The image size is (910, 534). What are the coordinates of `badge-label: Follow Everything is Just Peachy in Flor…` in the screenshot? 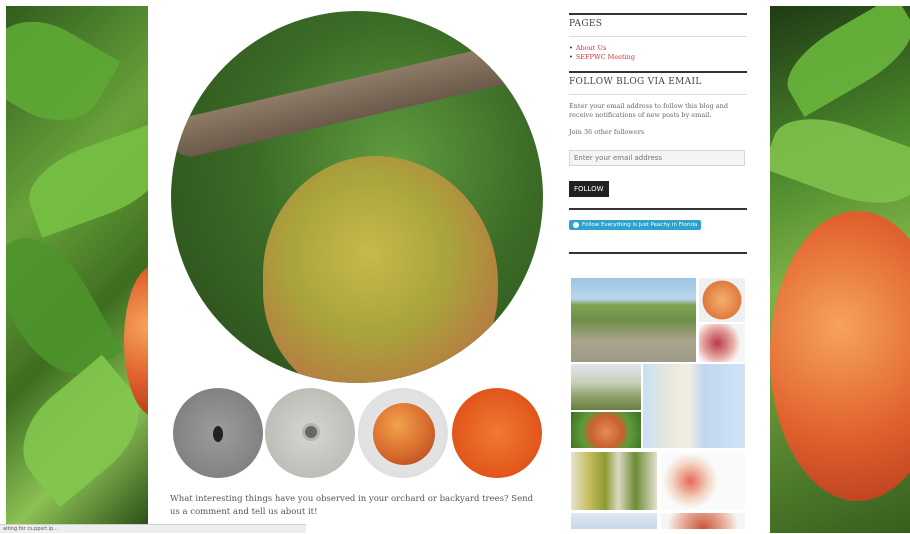 It's located at (640, 225).